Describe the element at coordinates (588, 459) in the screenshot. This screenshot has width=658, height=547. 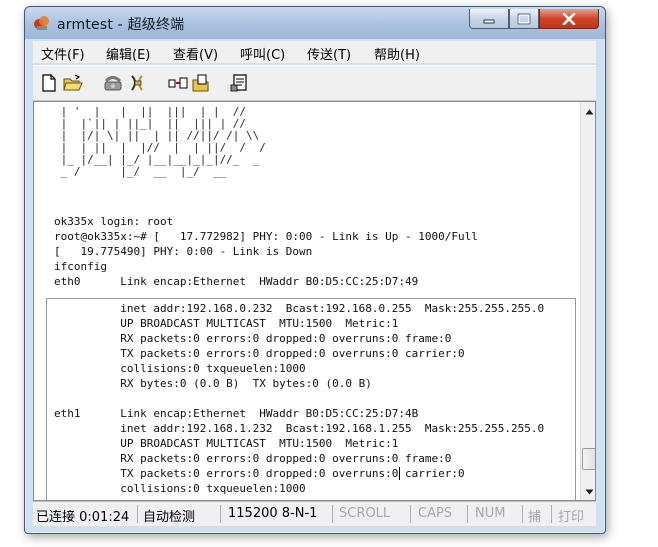
I see `scroll-thumb` at that location.